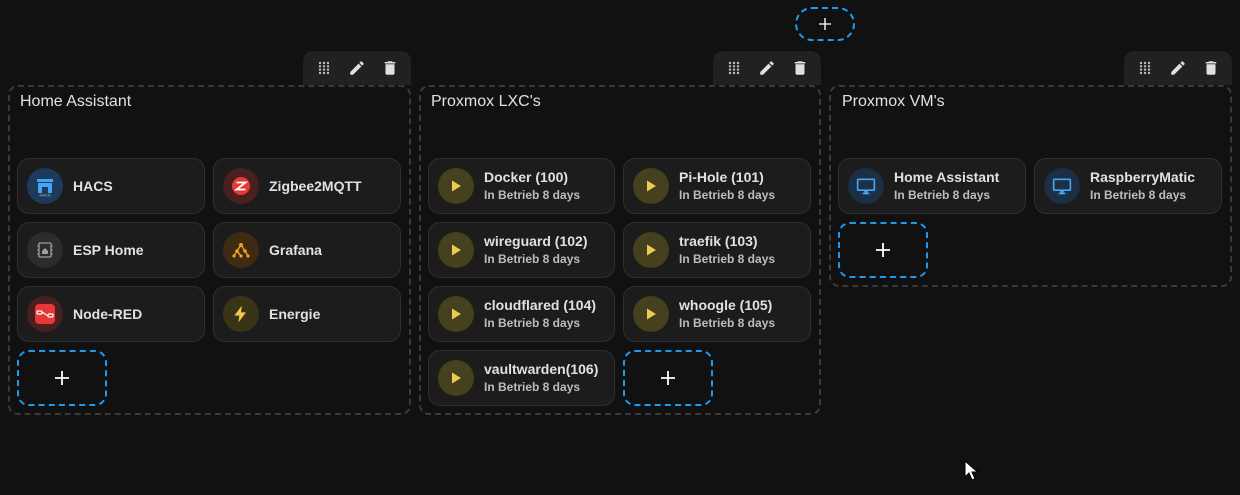  I want to click on tile-esp-home: ESP Home, so click(111, 250).